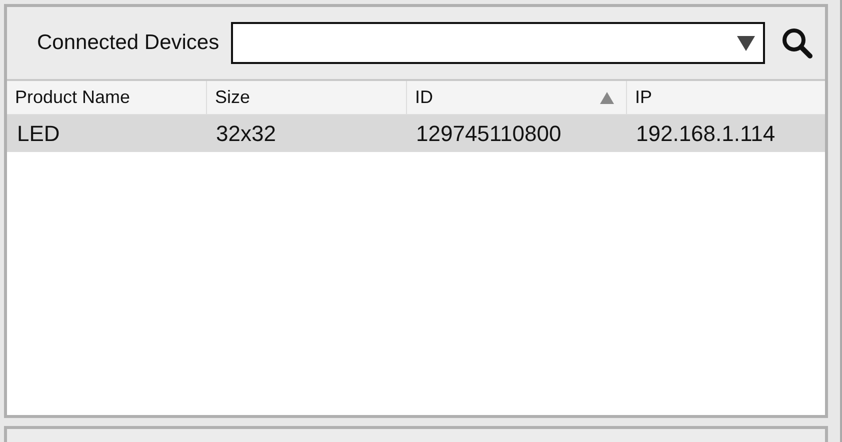 The height and width of the screenshot is (442, 842). I want to click on column-header: Size, so click(306, 97).